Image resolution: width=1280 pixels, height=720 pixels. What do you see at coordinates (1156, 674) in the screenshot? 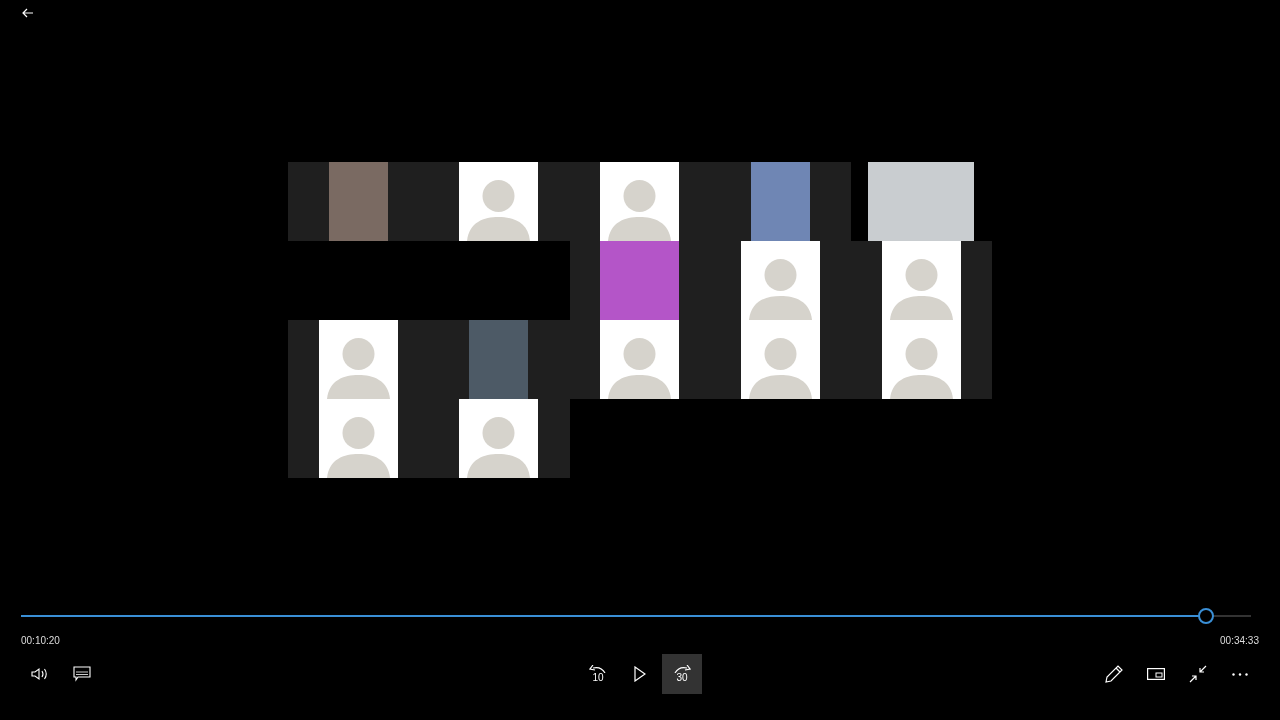
I see `mini-view-icon` at bounding box center [1156, 674].